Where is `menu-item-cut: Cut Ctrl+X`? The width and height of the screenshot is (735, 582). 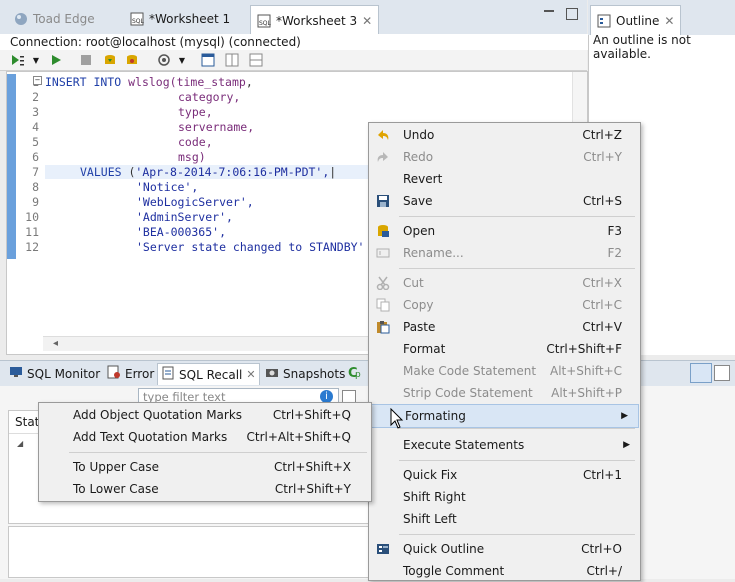
menu-item-cut: Cut Ctrl+X is located at coordinates (504, 283).